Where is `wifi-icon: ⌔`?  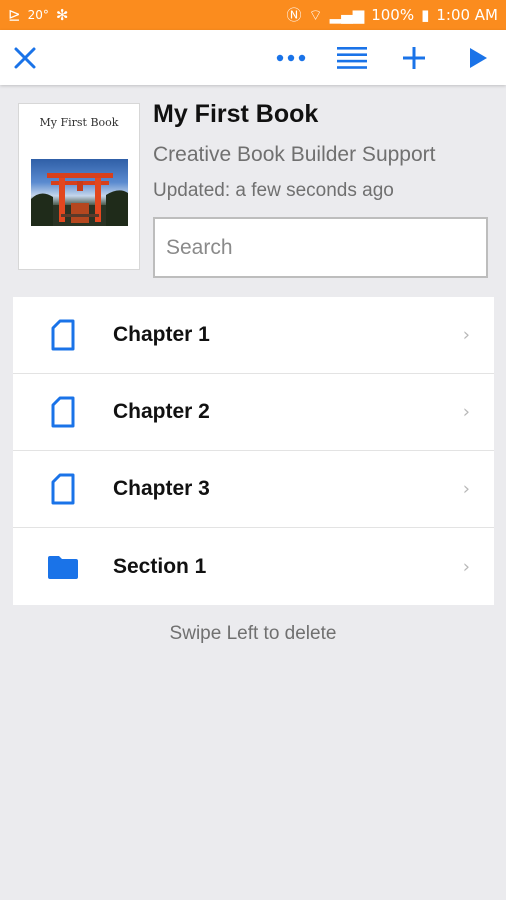 wifi-icon: ⌔ is located at coordinates (315, 14).